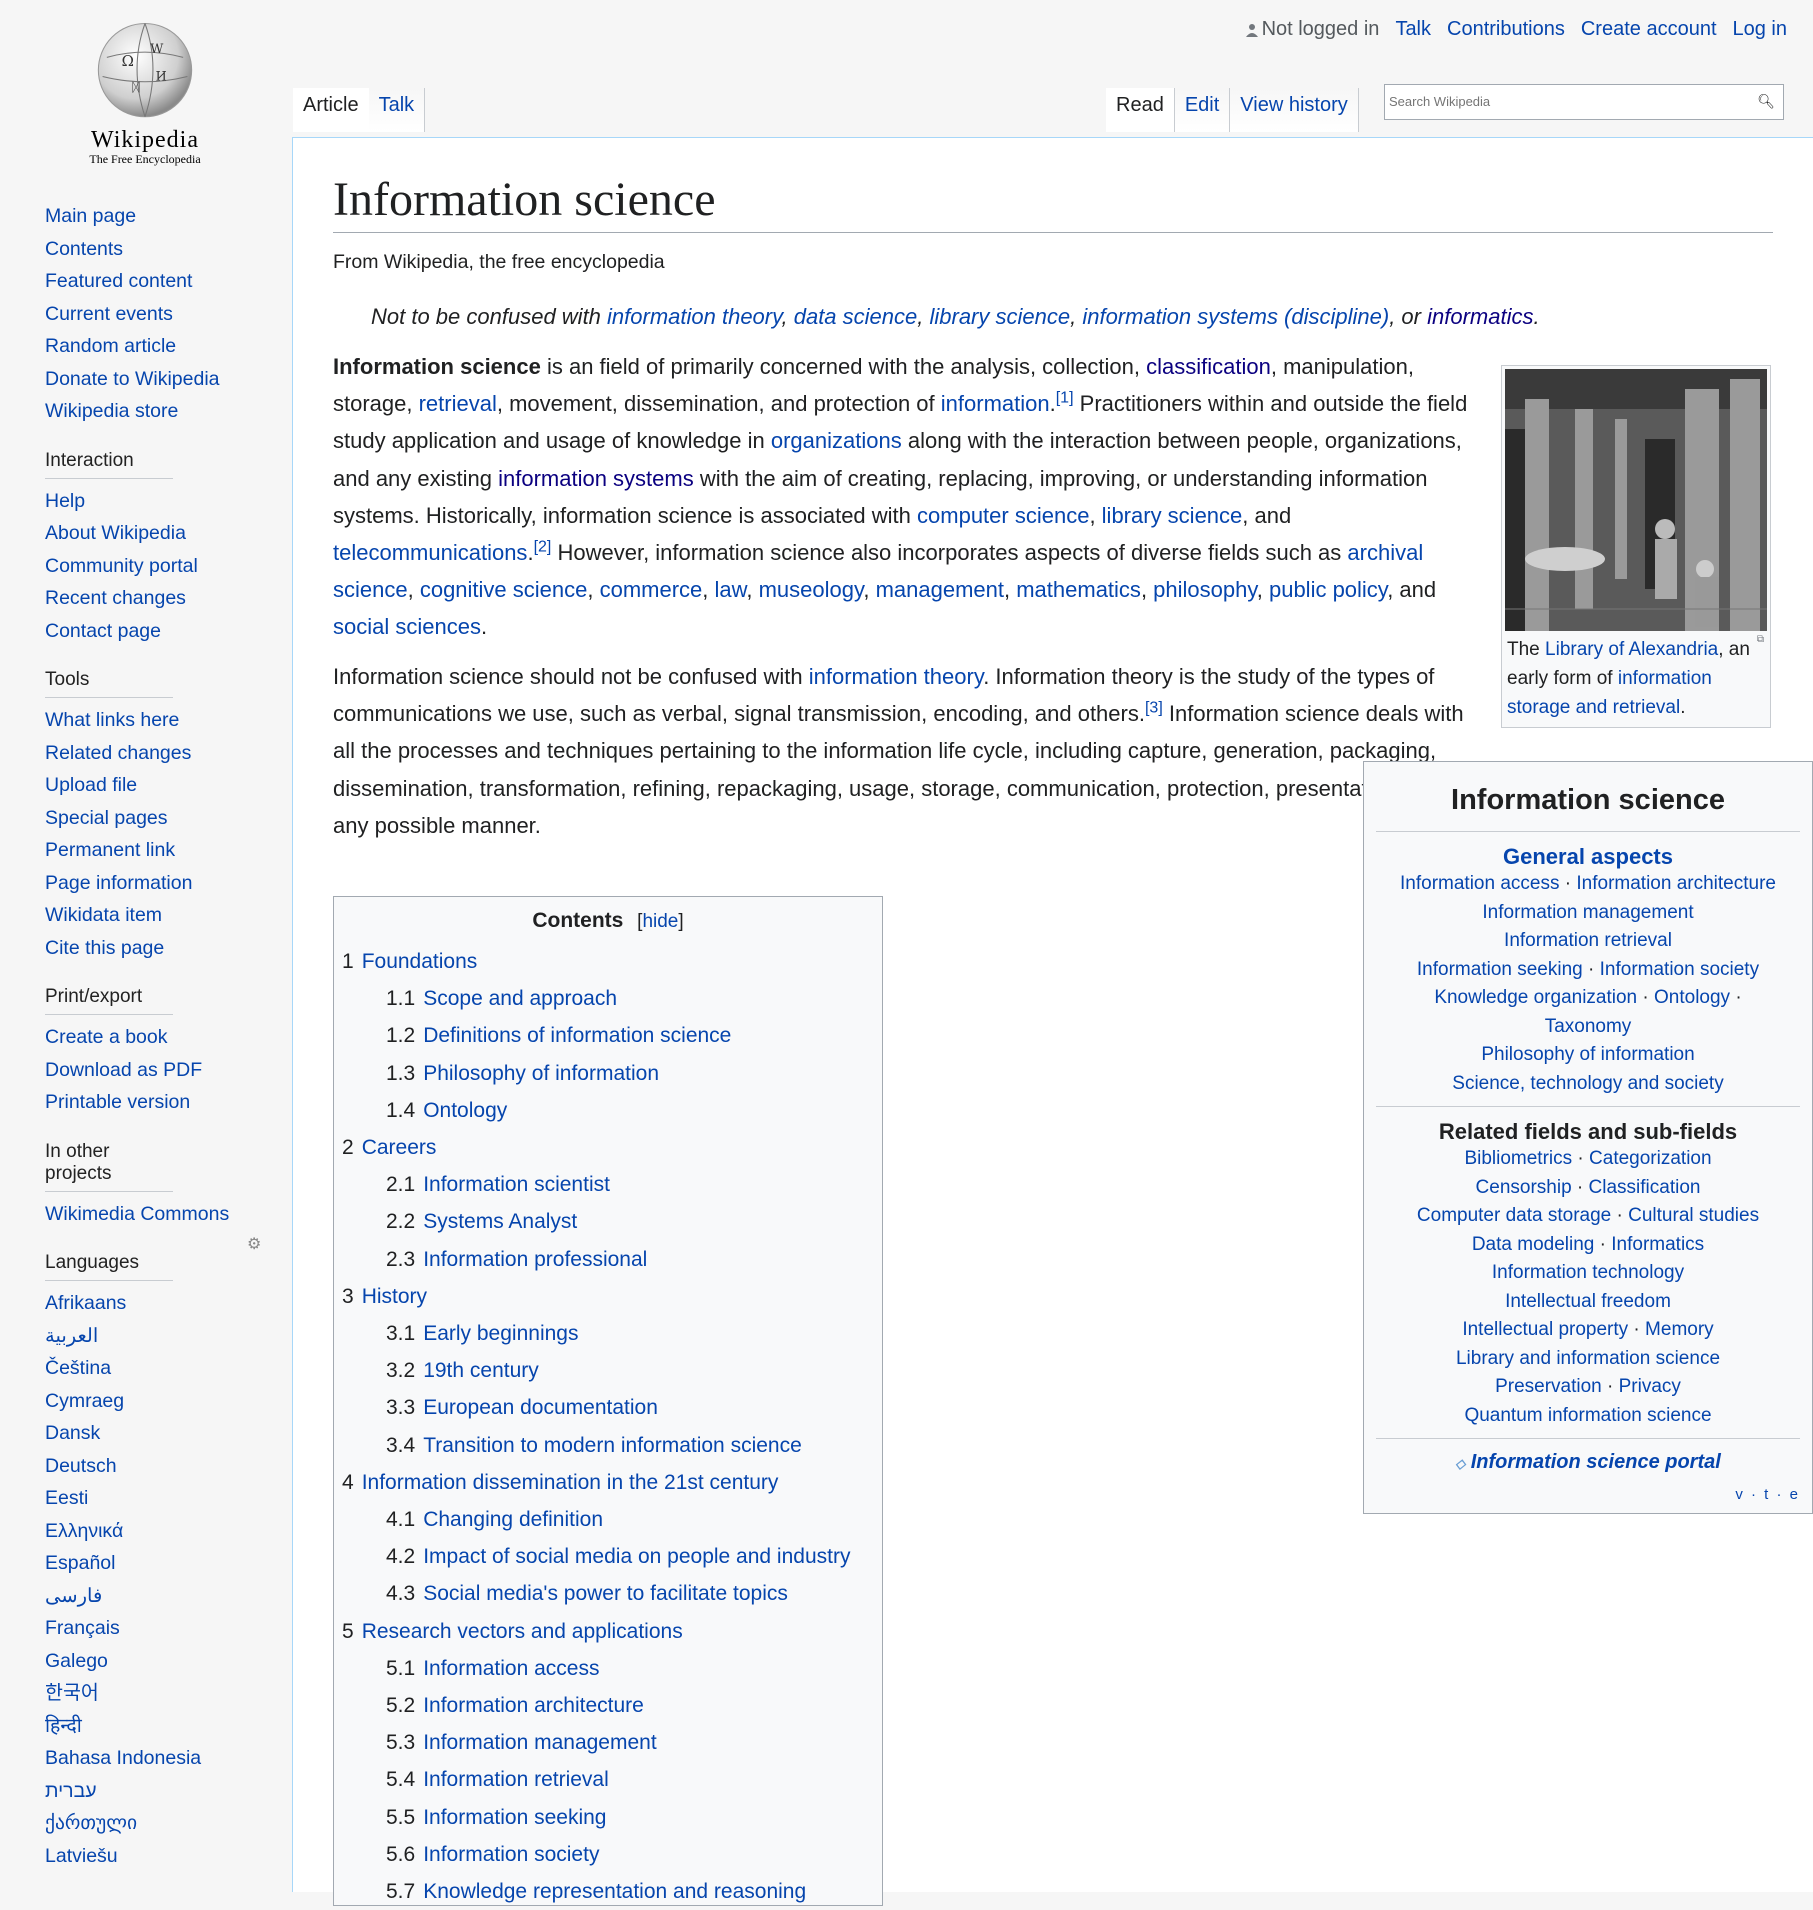 The image size is (1813, 1910). What do you see at coordinates (81, 1466) in the screenshot?
I see `lang-german: Deutsch` at bounding box center [81, 1466].